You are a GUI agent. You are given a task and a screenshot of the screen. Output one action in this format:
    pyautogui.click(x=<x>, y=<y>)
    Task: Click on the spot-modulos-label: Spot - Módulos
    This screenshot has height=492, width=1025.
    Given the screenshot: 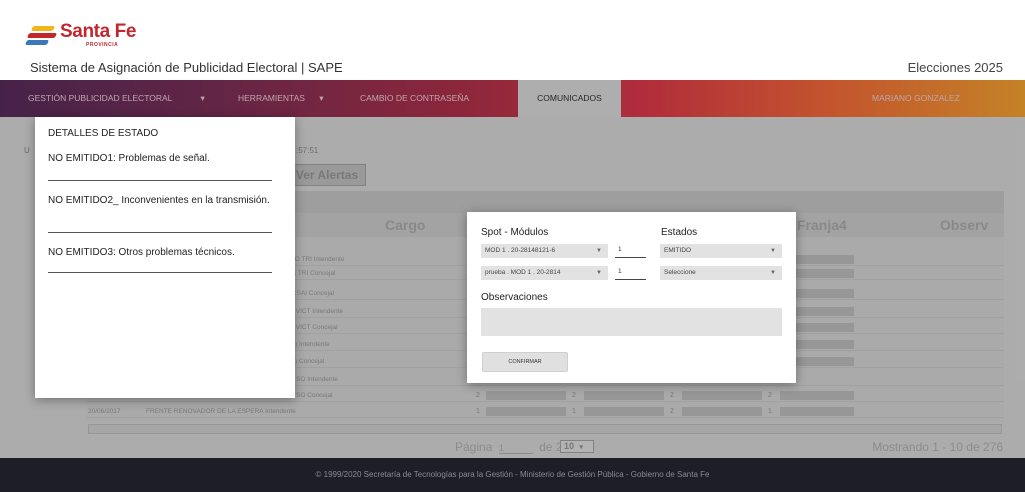 What is the action you would take?
    pyautogui.click(x=515, y=232)
    